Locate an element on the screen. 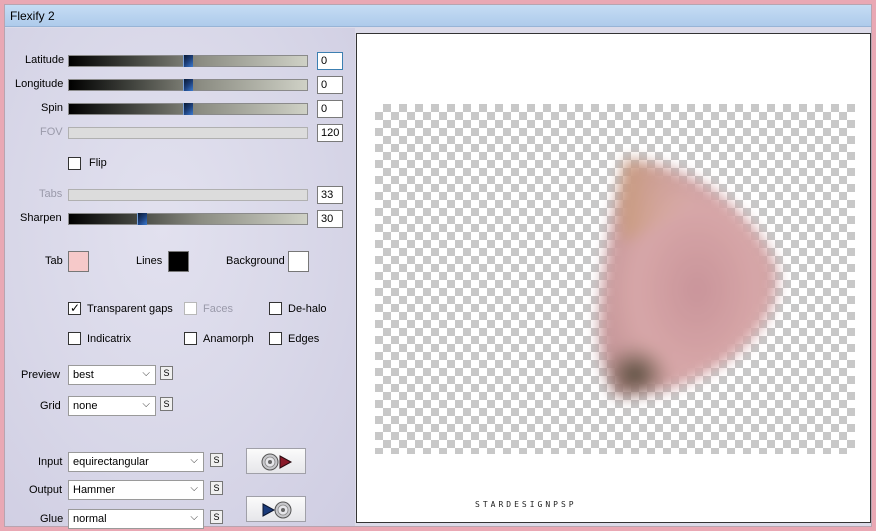 The width and height of the screenshot is (876, 531). watermark-signature: STARDESIGNPSP is located at coordinates (526, 504).